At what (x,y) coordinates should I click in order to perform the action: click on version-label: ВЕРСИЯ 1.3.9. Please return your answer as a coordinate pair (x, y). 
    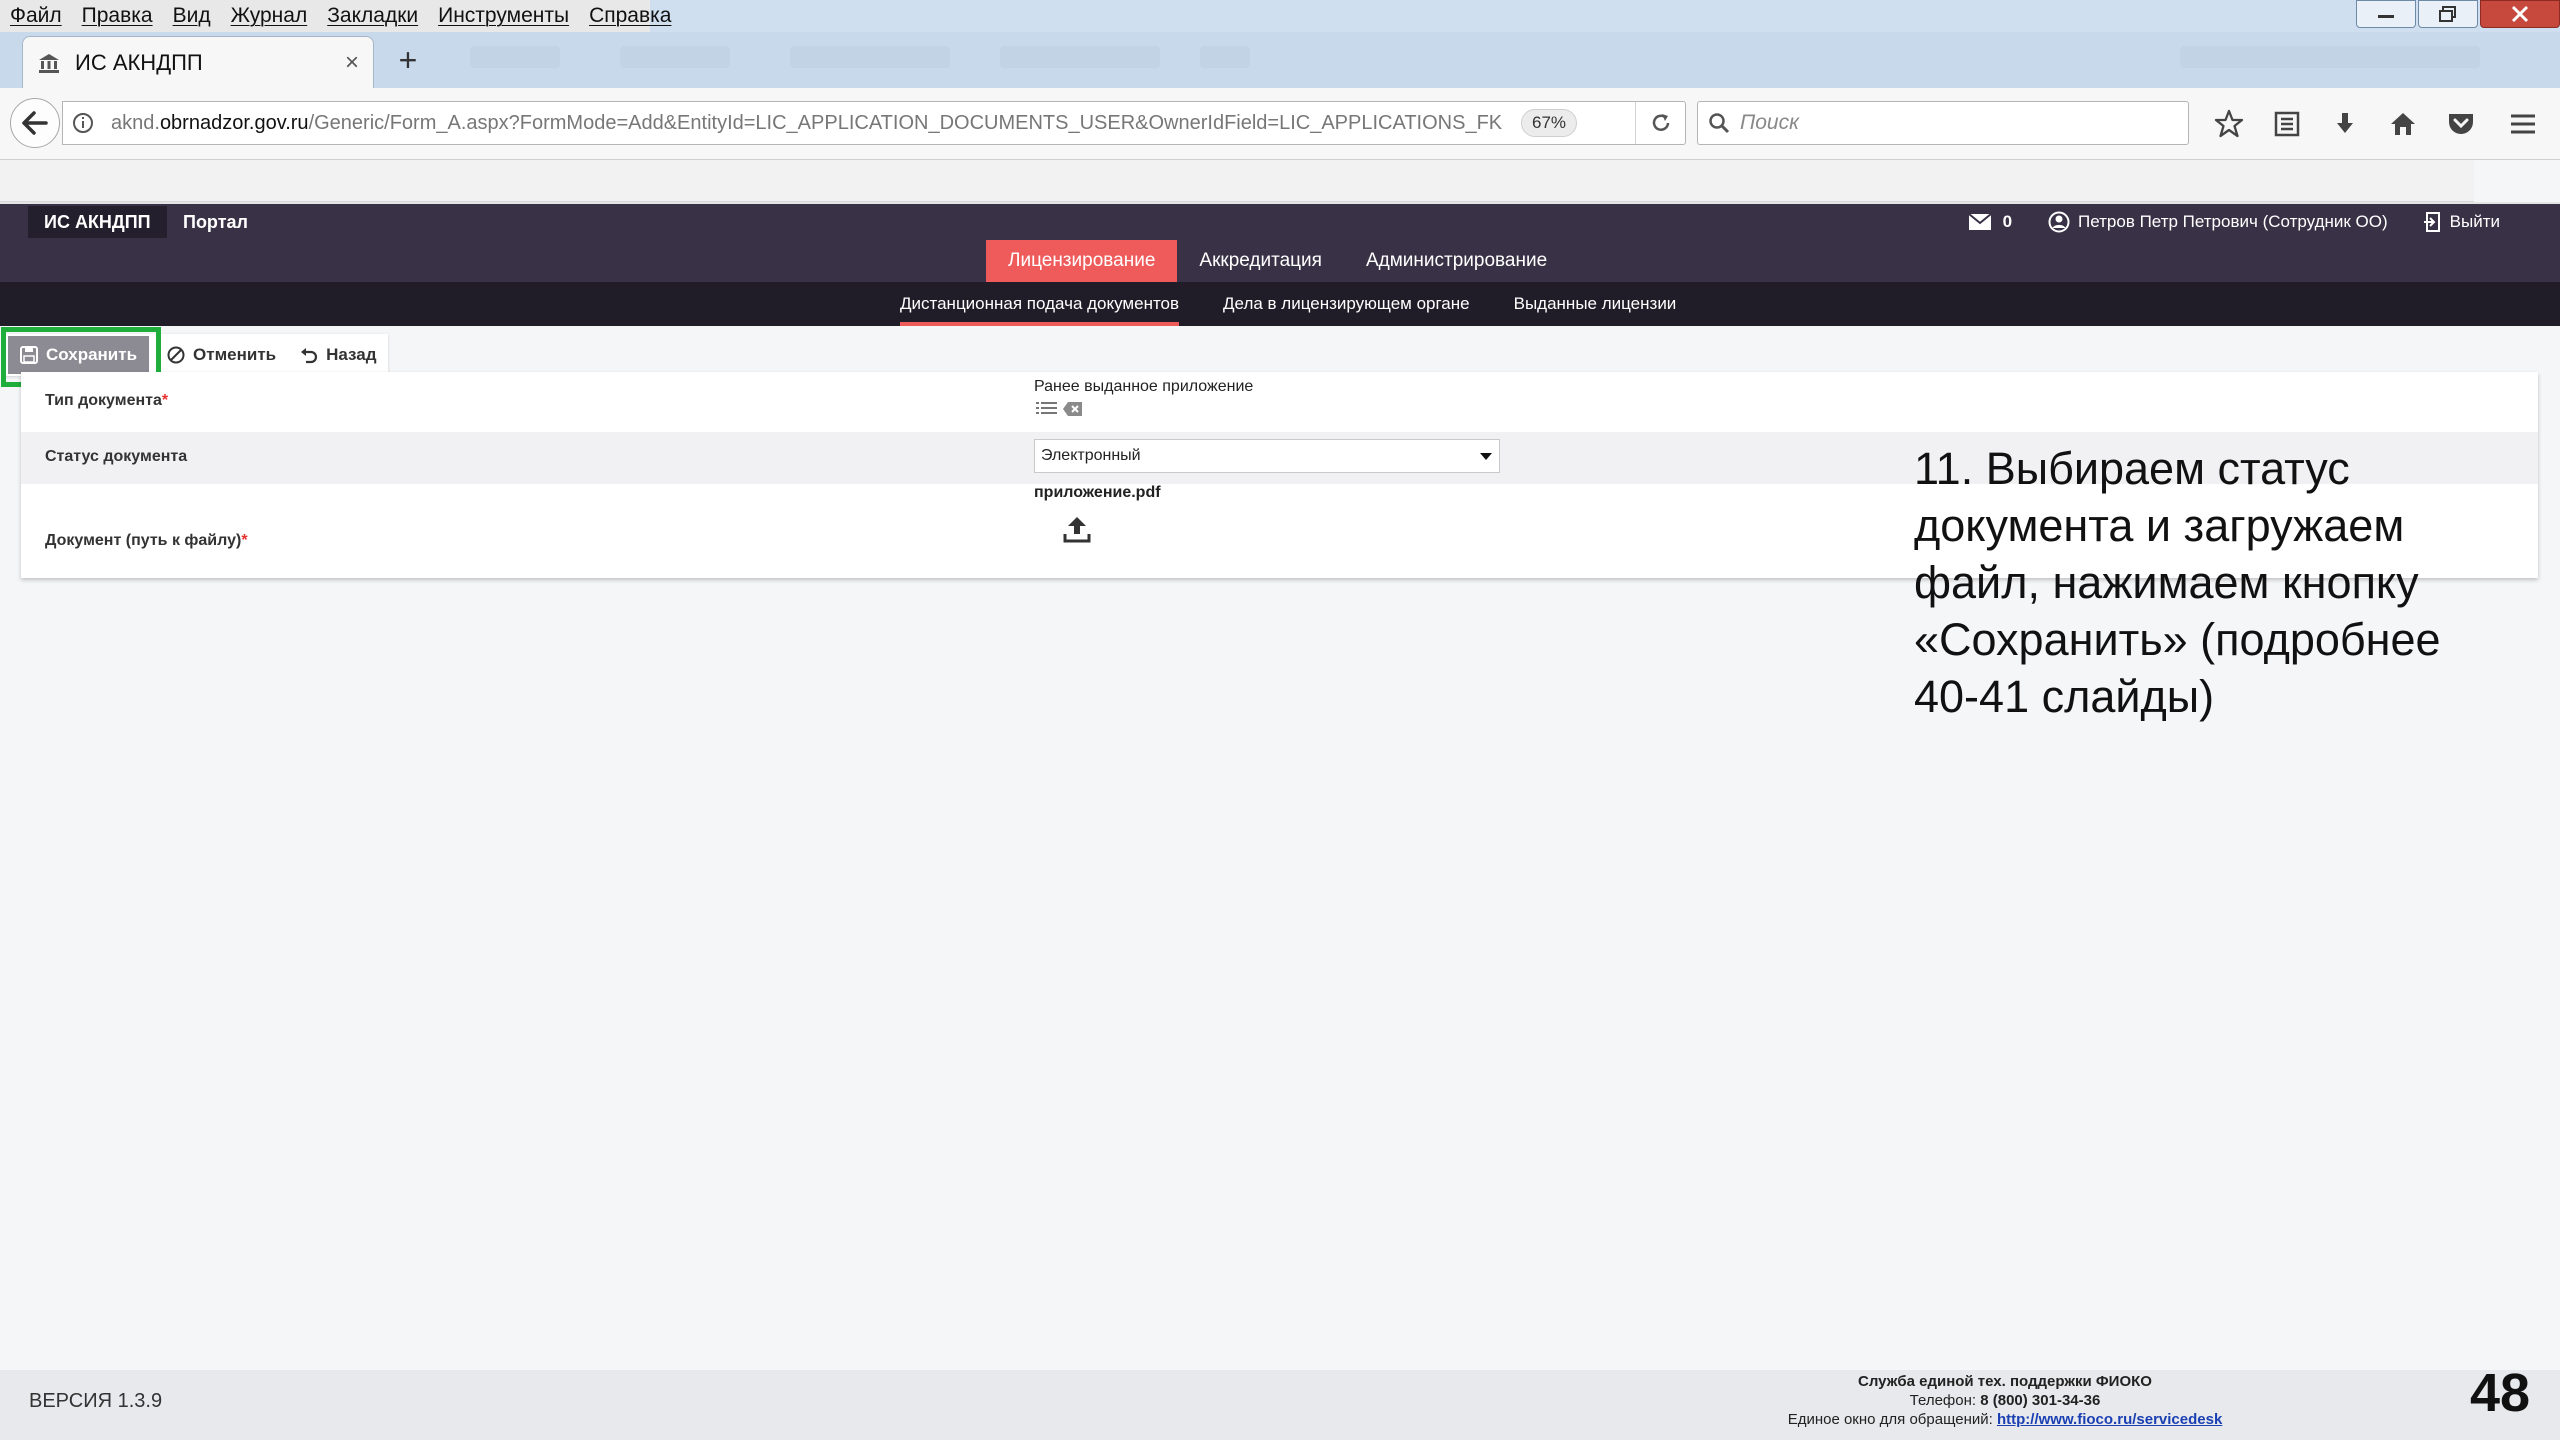
    Looking at the image, I should click on (96, 1401).